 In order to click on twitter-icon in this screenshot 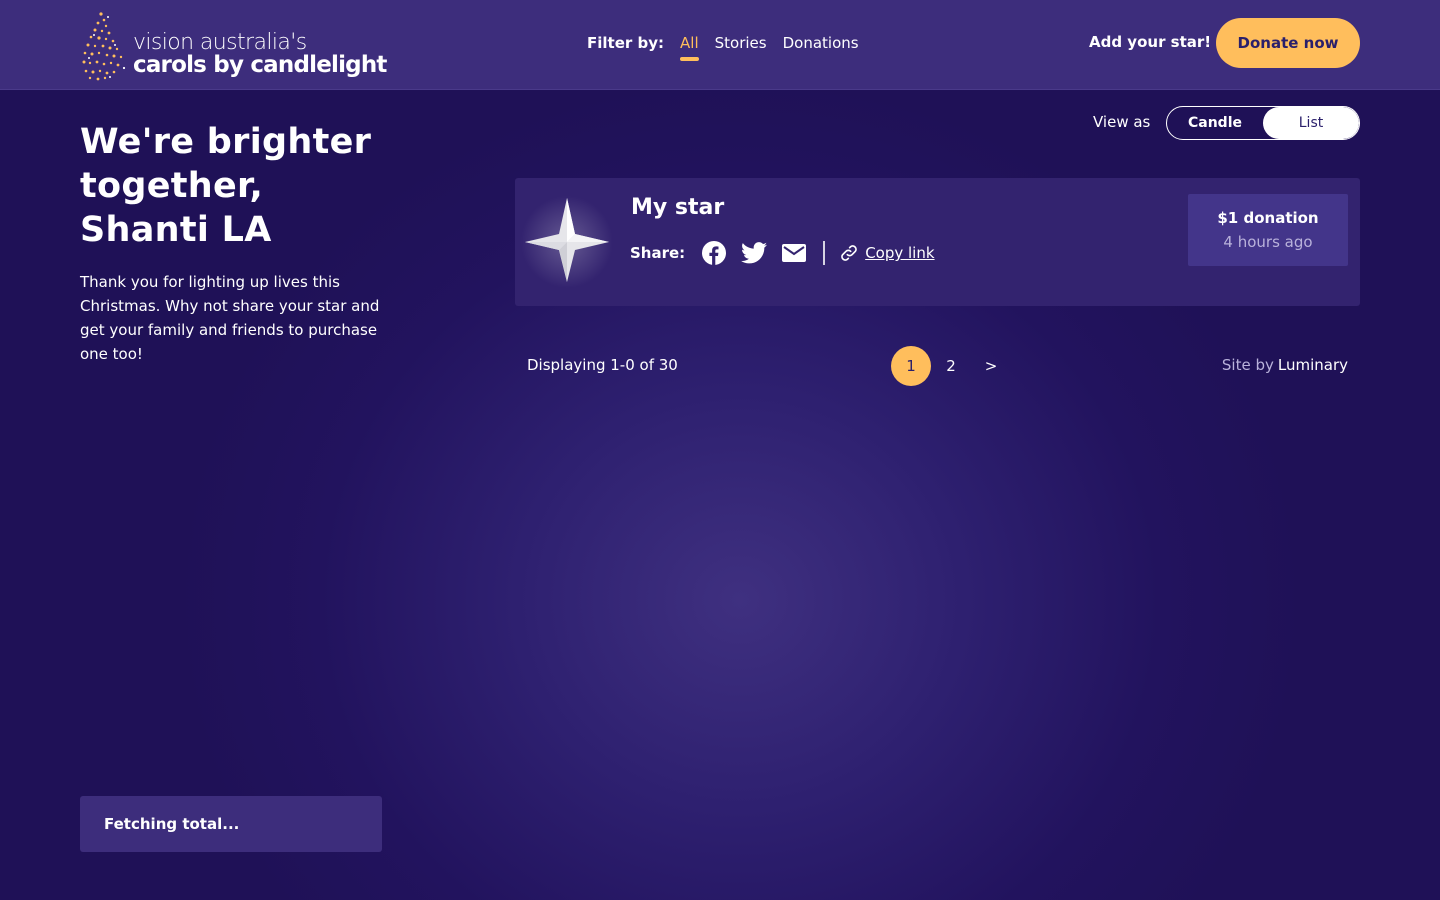, I will do `click(754, 253)`.